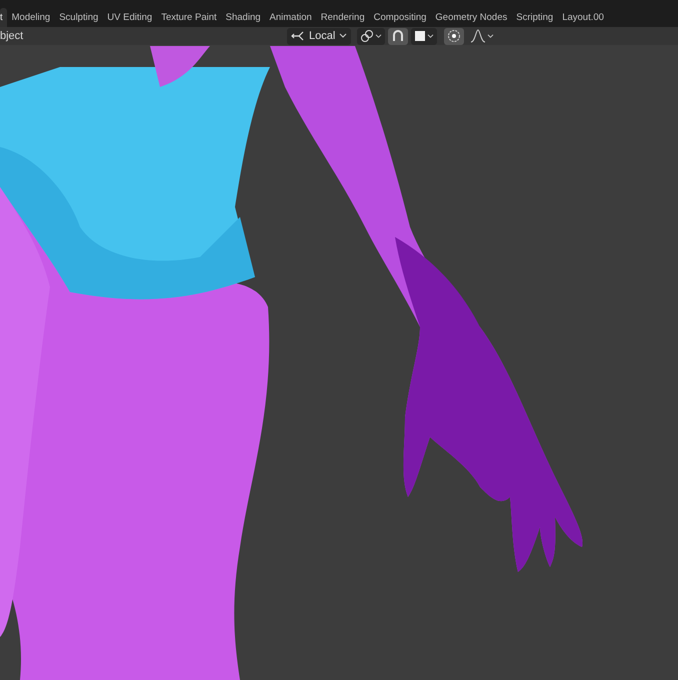  I want to click on pivot-button, so click(371, 36).